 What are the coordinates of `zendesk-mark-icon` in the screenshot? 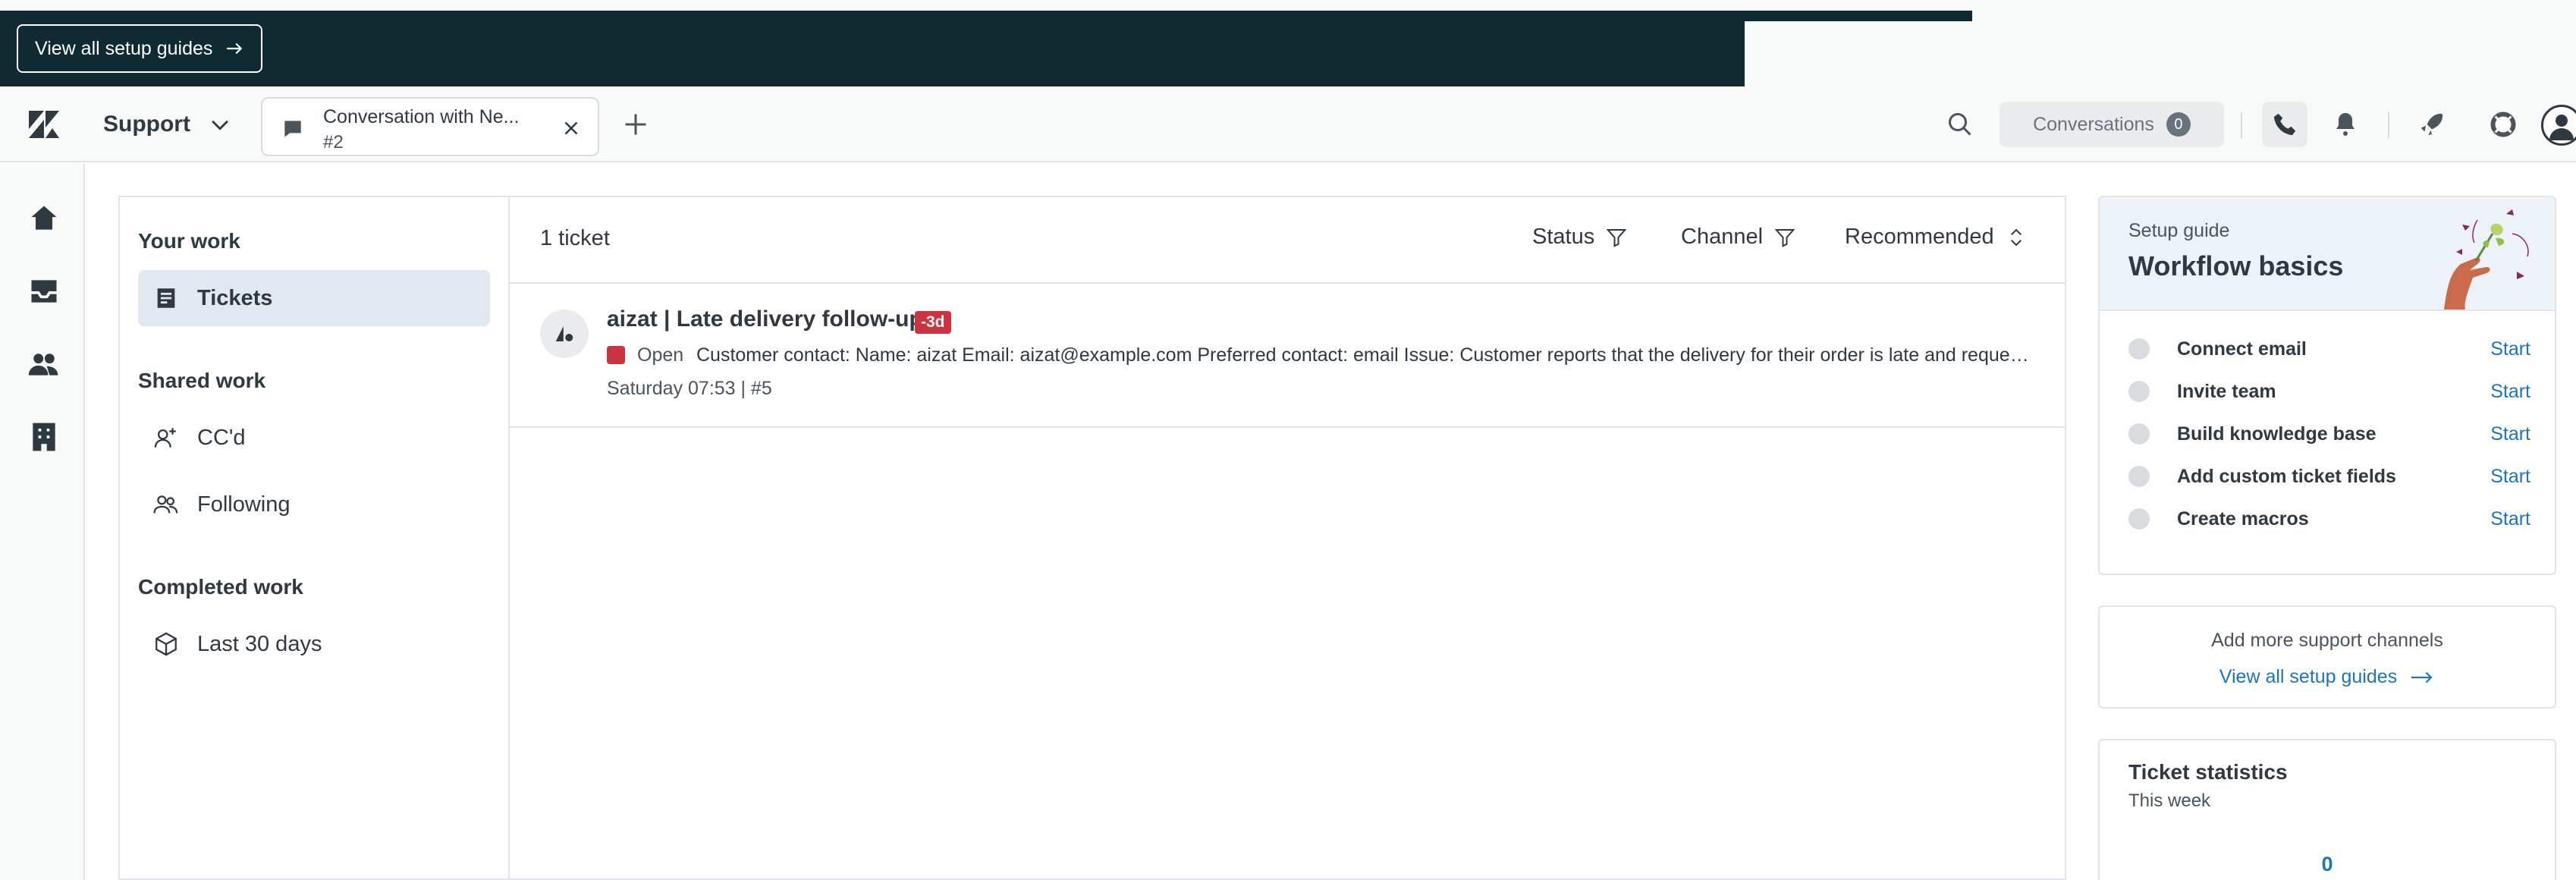 It's located at (564, 333).